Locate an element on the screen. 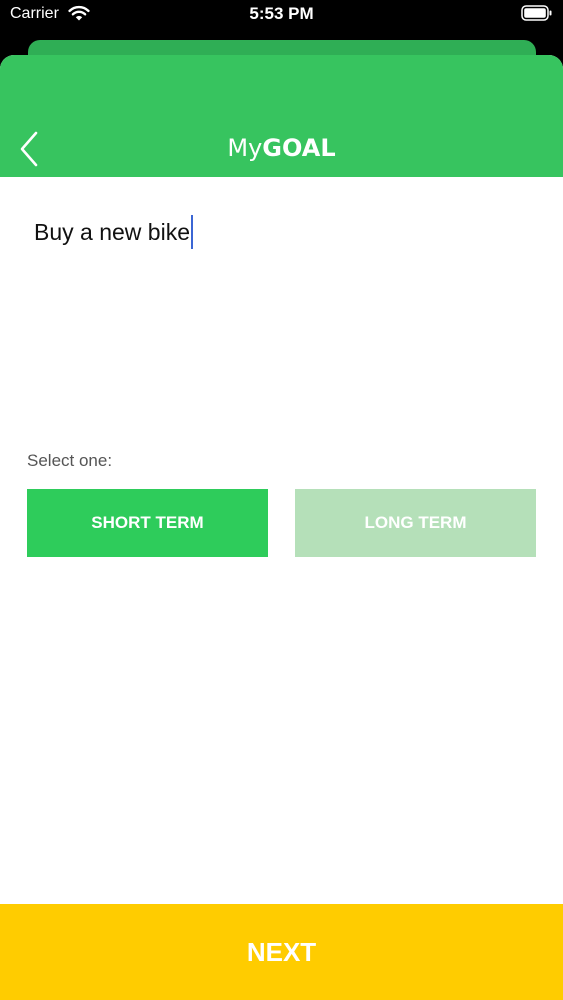 This screenshot has width=563, height=1000. short-term-button: SHORT TERM is located at coordinates (147, 523).